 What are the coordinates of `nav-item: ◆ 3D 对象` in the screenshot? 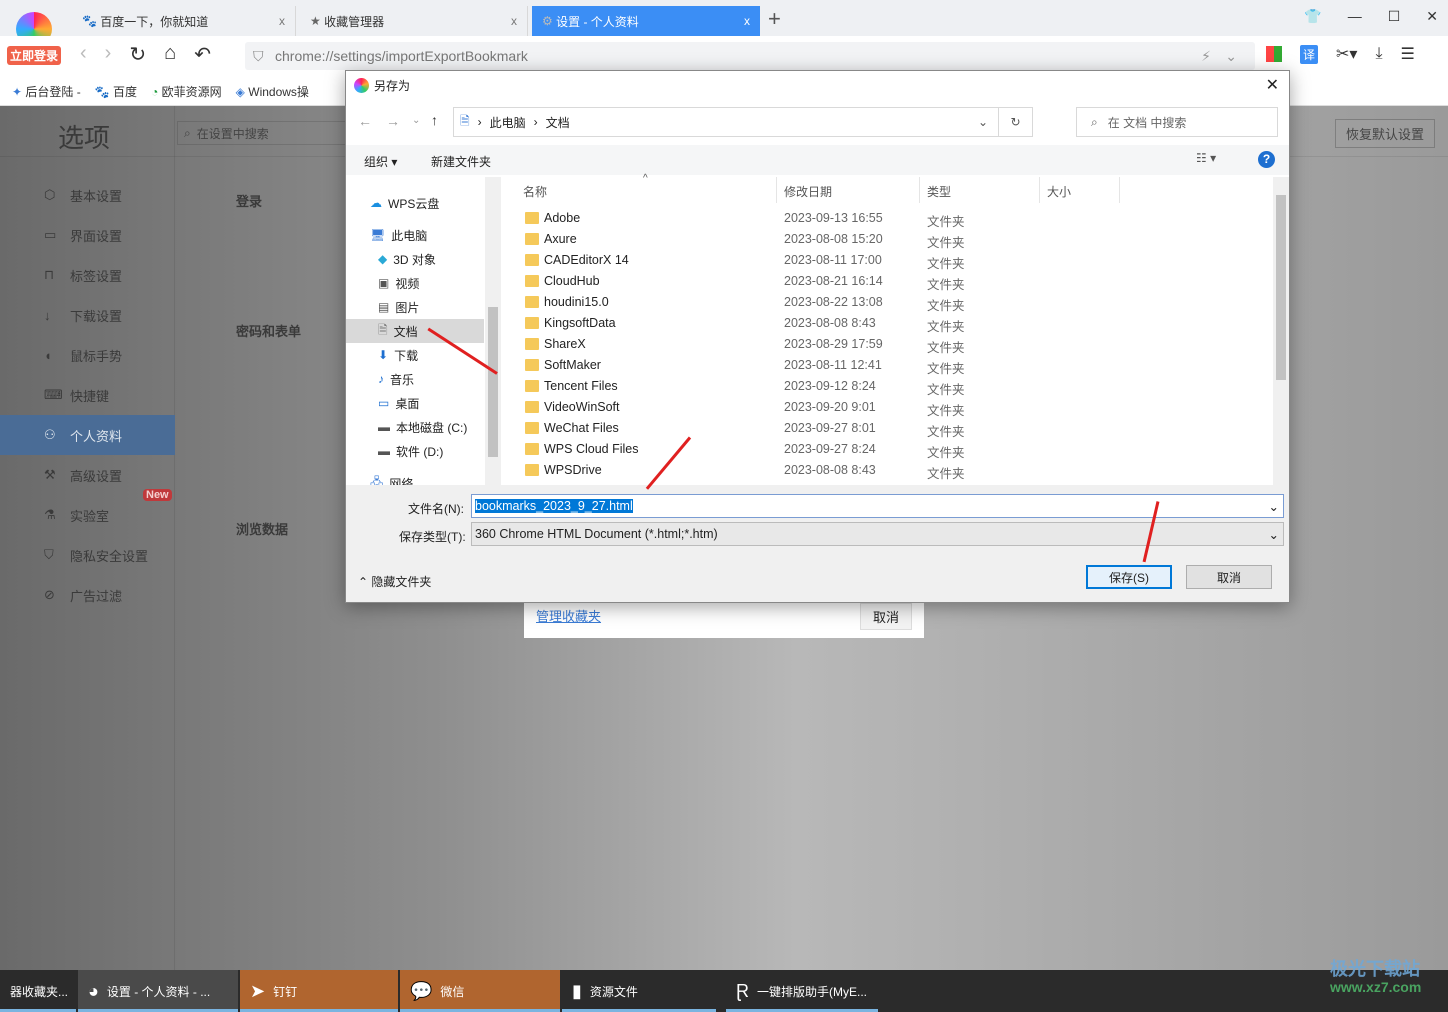 It's located at (415, 259).